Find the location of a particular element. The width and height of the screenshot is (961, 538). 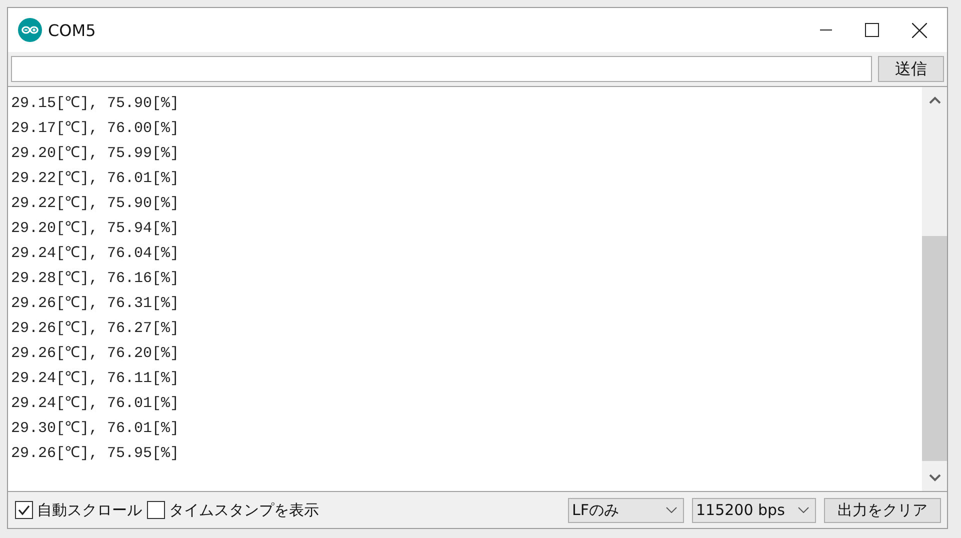

output-line: 29.20[℃], 75.99[%] is located at coordinates (95, 154).